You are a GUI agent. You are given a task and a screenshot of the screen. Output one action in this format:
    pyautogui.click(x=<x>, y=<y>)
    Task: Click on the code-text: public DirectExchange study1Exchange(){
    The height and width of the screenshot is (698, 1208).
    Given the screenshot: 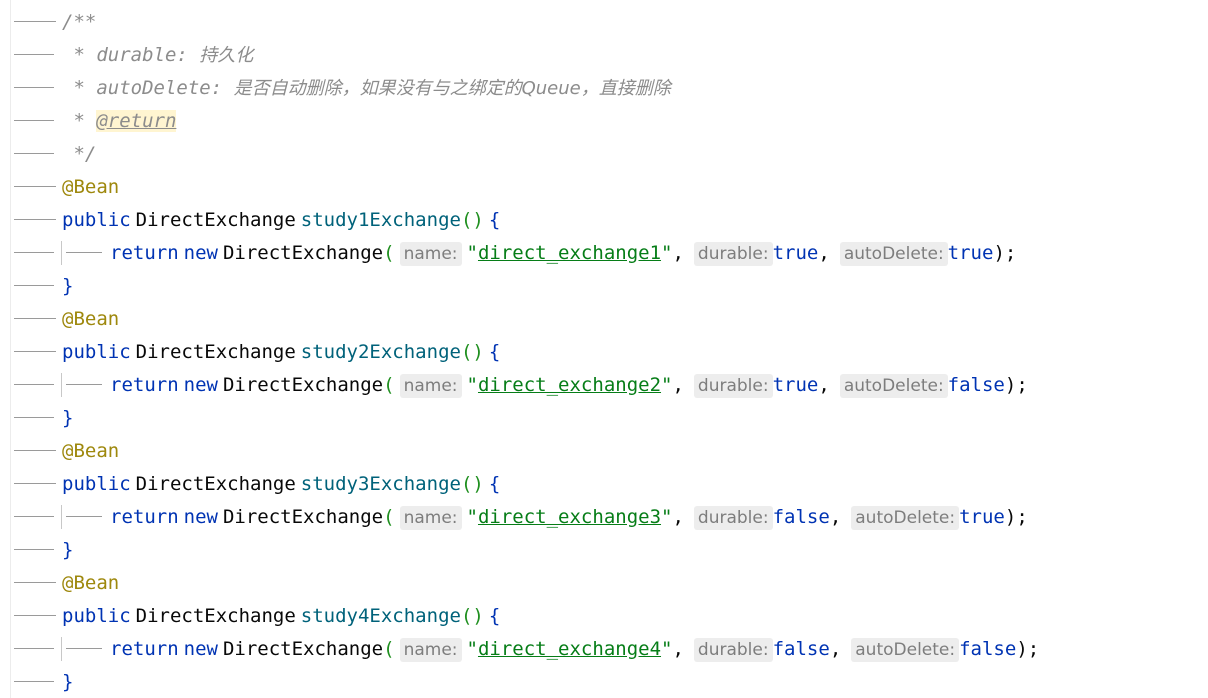 What is the action you would take?
    pyautogui.click(x=281, y=220)
    